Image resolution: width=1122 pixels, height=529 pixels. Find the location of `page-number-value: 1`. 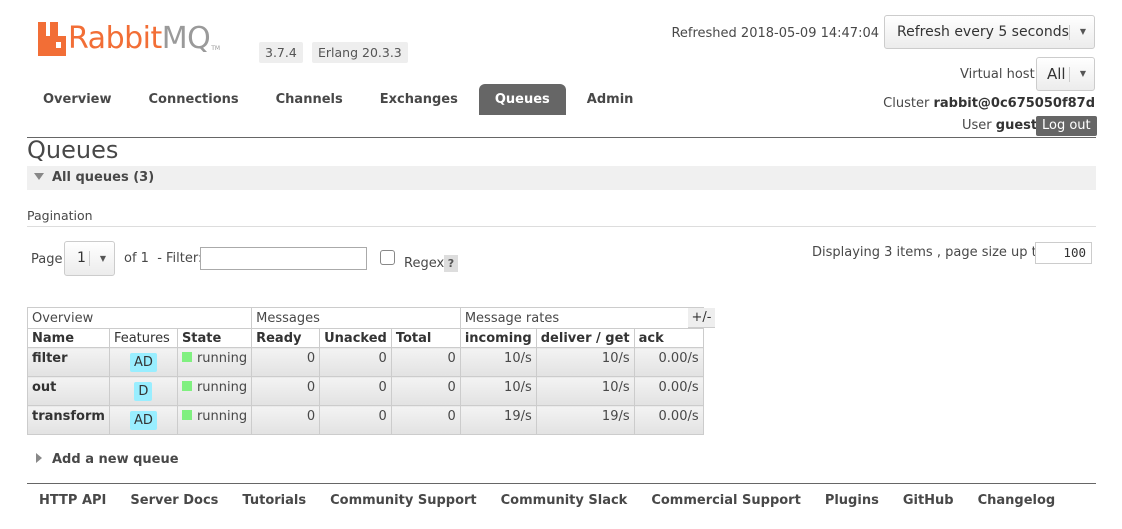

page-number-value: 1 is located at coordinates (81, 258).